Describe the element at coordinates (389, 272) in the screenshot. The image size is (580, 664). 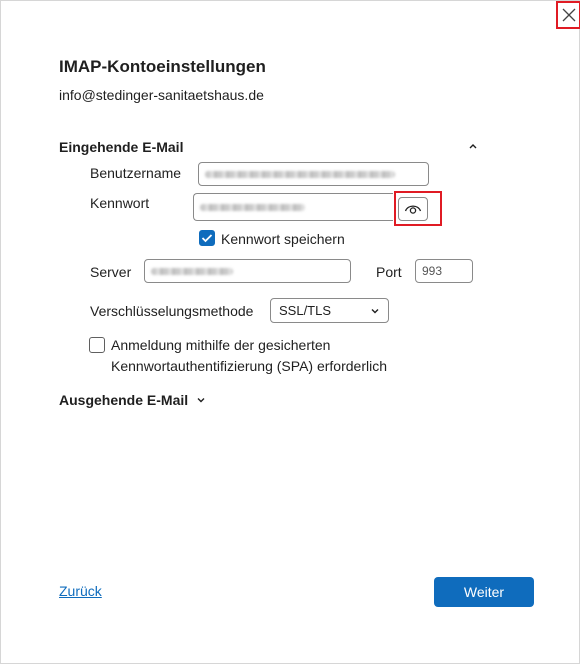
I see `port-label: Port` at that location.